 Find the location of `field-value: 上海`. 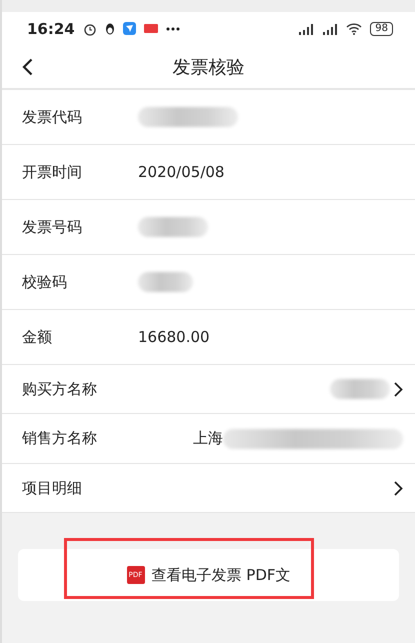

field-value: 上海 is located at coordinates (208, 438).